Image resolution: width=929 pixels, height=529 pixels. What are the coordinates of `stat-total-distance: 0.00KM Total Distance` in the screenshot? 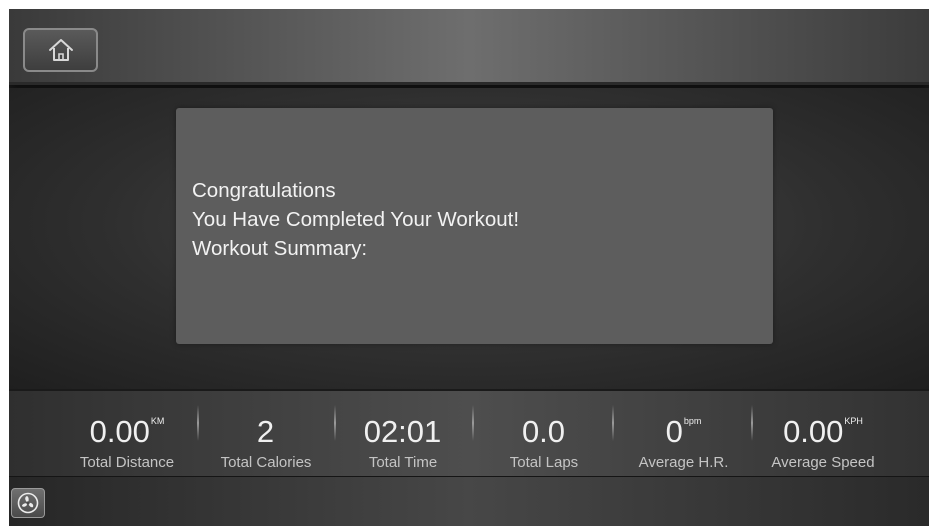 It's located at (127, 434).